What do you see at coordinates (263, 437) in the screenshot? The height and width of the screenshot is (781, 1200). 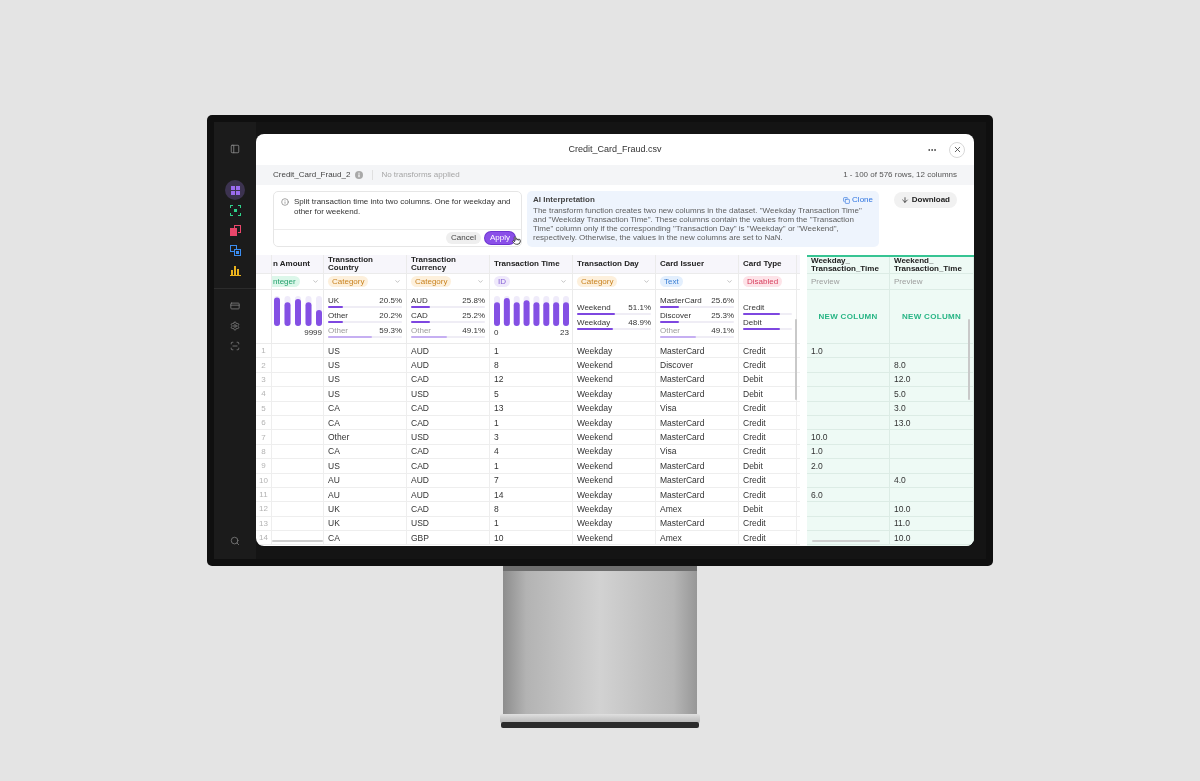 I see `row-number: 7` at bounding box center [263, 437].